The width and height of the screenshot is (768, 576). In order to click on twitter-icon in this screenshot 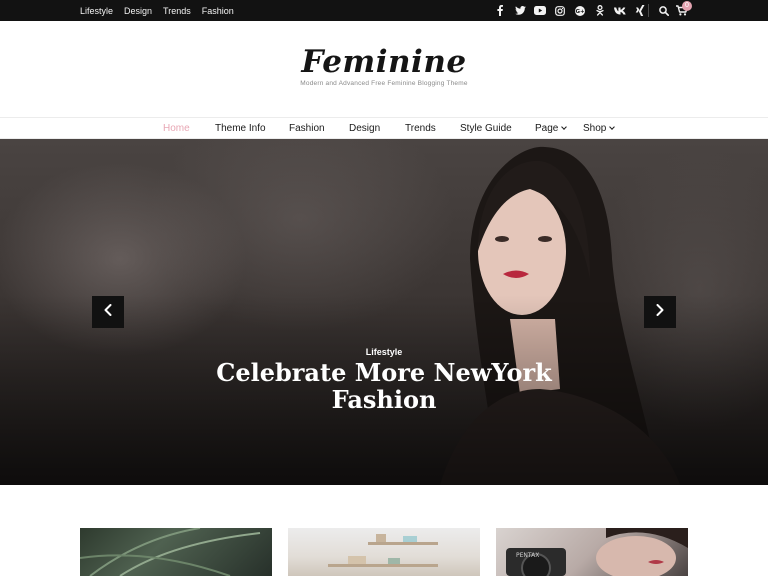, I will do `click(520, 10)`.